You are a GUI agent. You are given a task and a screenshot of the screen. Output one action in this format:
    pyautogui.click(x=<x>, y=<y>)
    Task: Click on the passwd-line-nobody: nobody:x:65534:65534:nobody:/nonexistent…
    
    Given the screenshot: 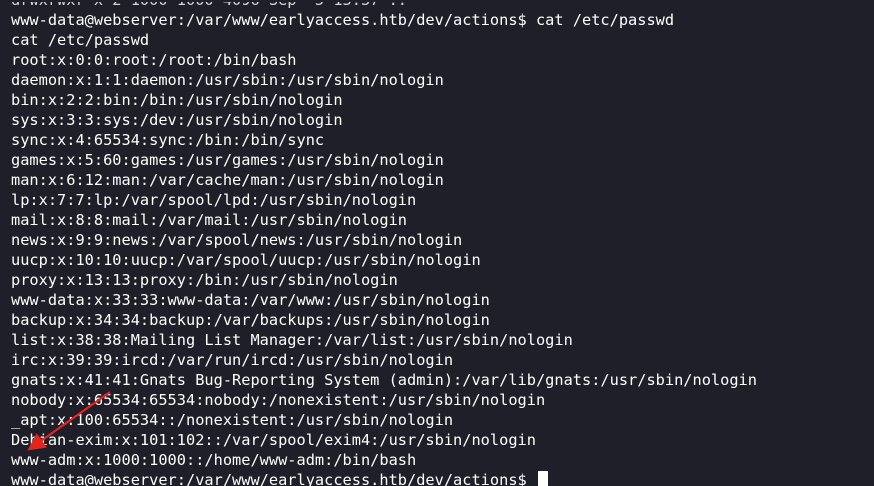 What is the action you would take?
    pyautogui.click(x=278, y=400)
    